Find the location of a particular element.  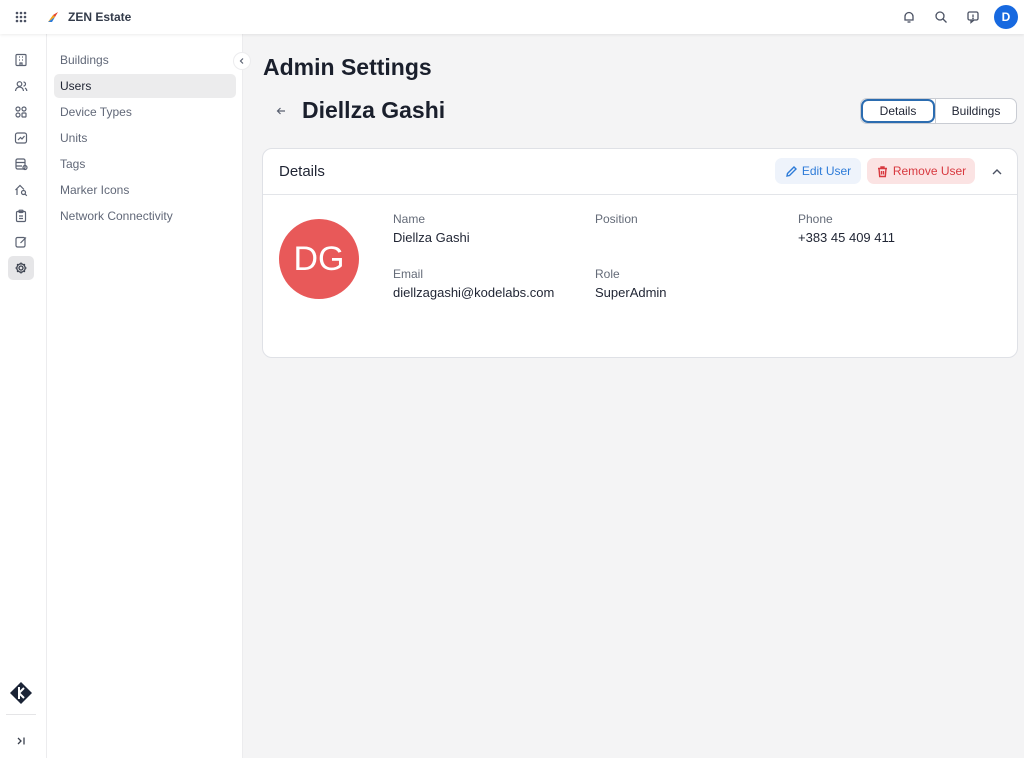

field-phone-label: Phone is located at coordinates (815, 219).